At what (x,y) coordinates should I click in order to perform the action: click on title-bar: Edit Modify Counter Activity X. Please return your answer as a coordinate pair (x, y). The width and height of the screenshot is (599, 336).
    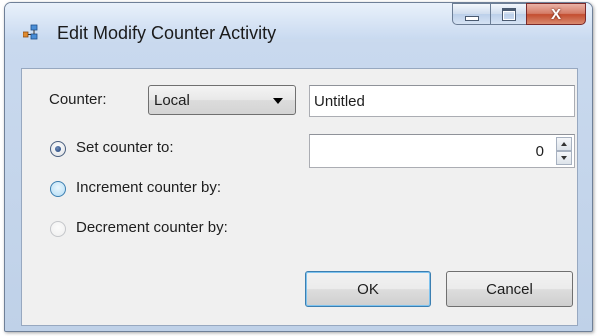
    Looking at the image, I should click on (298, 23).